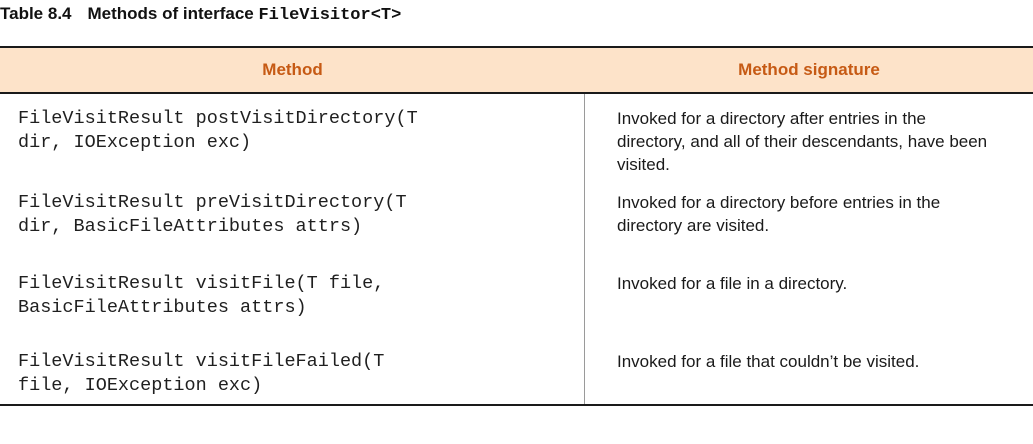 The height and width of the screenshot is (444, 1033). Describe the element at coordinates (330, 15) in the screenshot. I see `caption-code: FileVisitor<T>` at that location.